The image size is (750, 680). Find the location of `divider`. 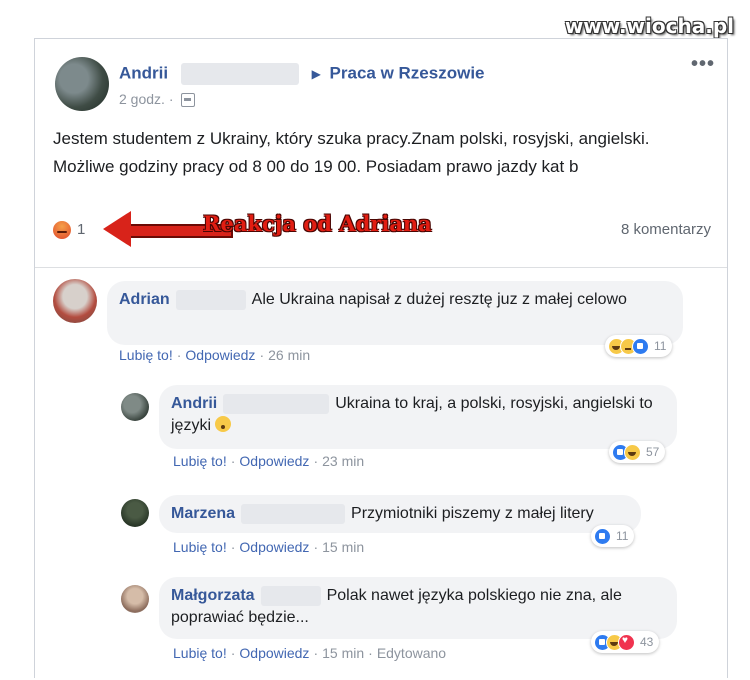

divider is located at coordinates (381, 267).